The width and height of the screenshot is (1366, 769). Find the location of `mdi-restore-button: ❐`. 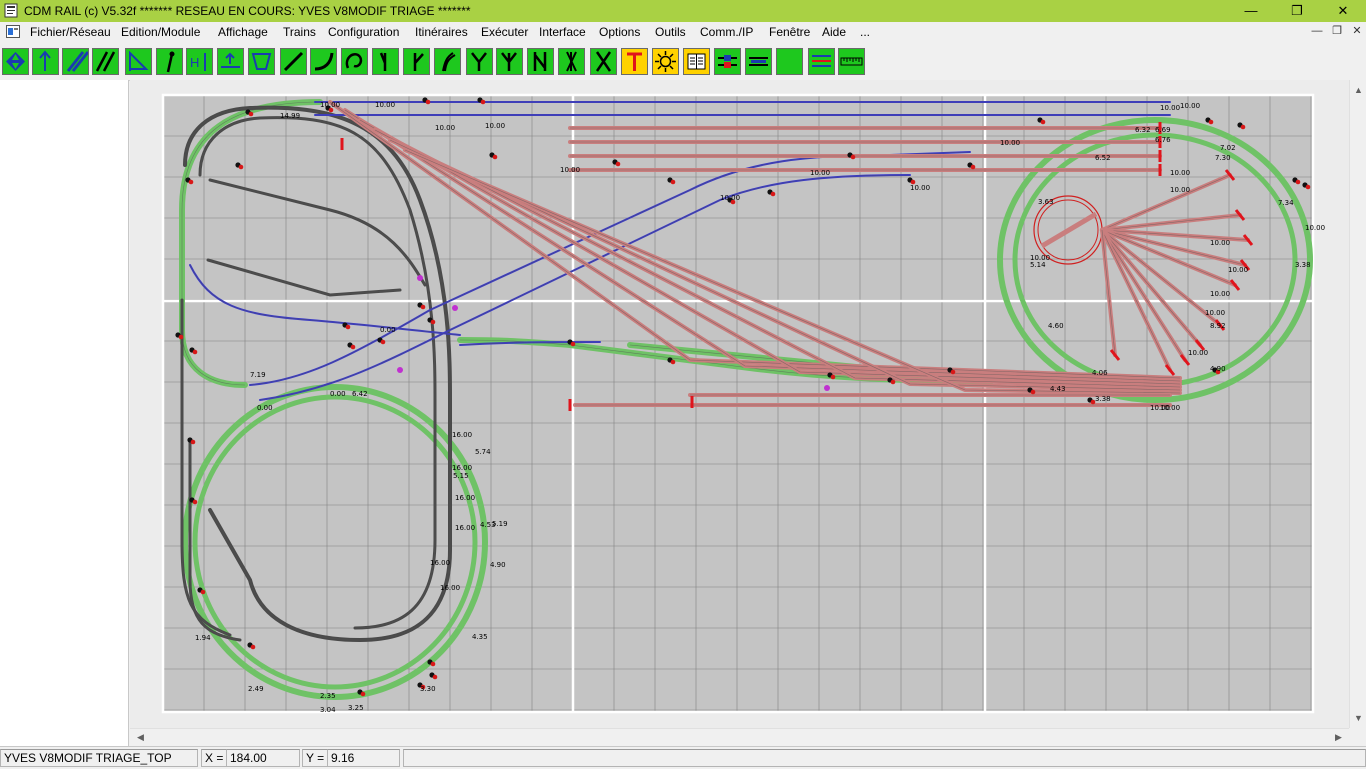

mdi-restore-button: ❐ is located at coordinates (1337, 31).